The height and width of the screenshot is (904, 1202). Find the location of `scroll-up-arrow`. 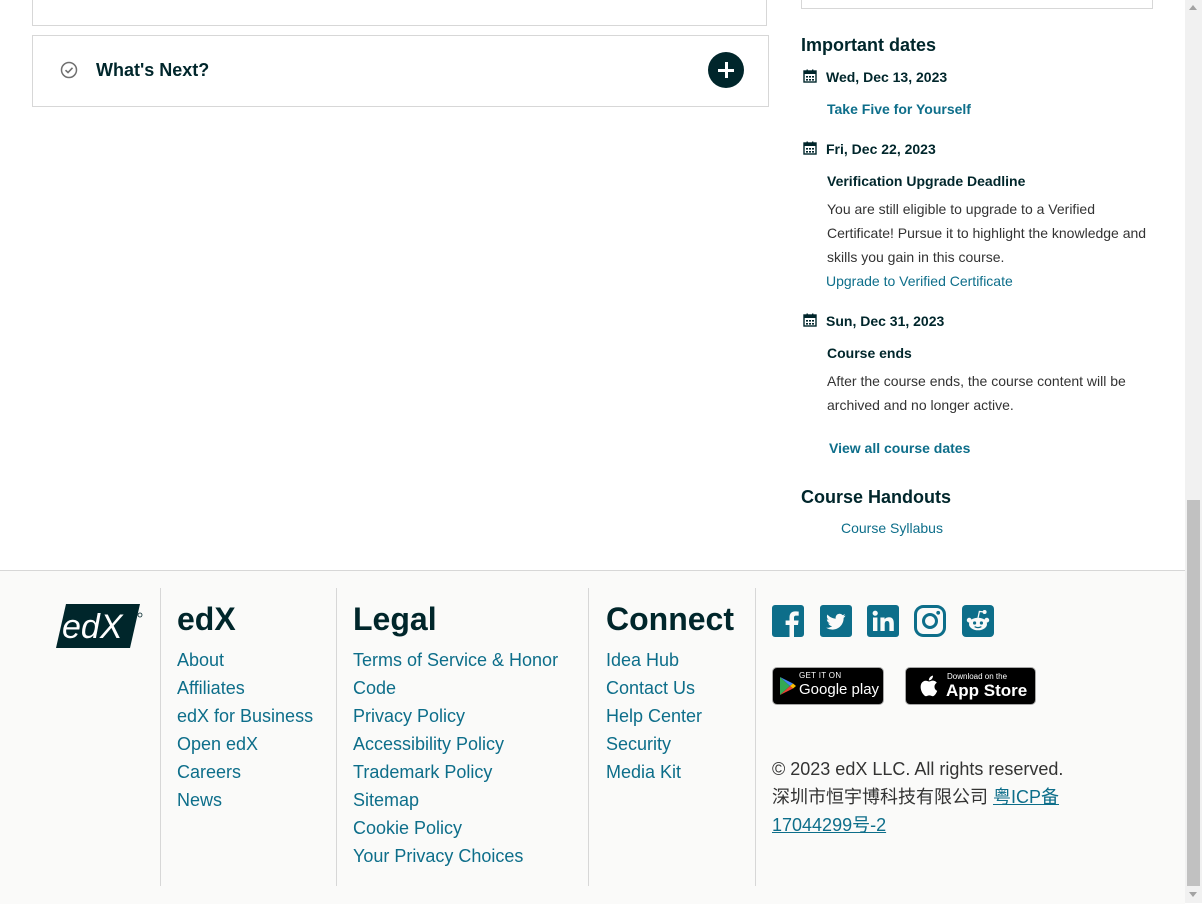

scroll-up-arrow is located at coordinates (1193, 7).